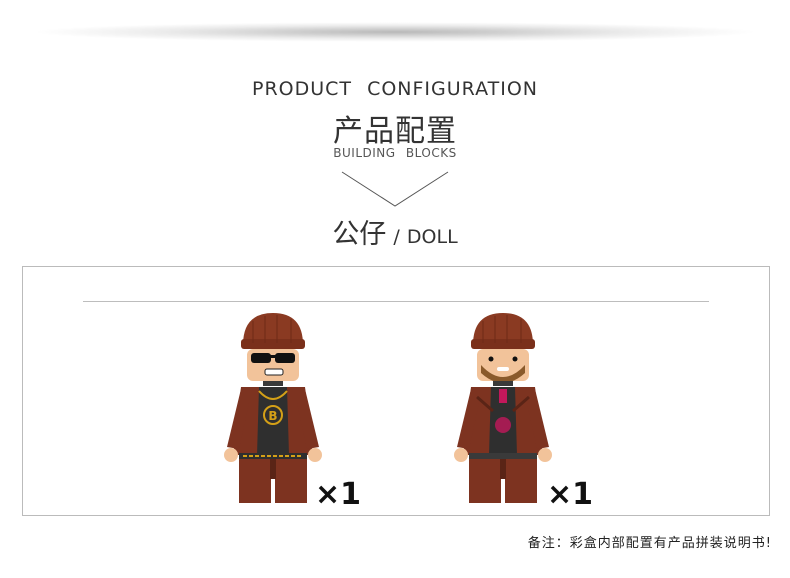  Describe the element at coordinates (395, 89) in the screenshot. I see `product-configuration-title: PRODUCT CONFIGURATION` at that location.